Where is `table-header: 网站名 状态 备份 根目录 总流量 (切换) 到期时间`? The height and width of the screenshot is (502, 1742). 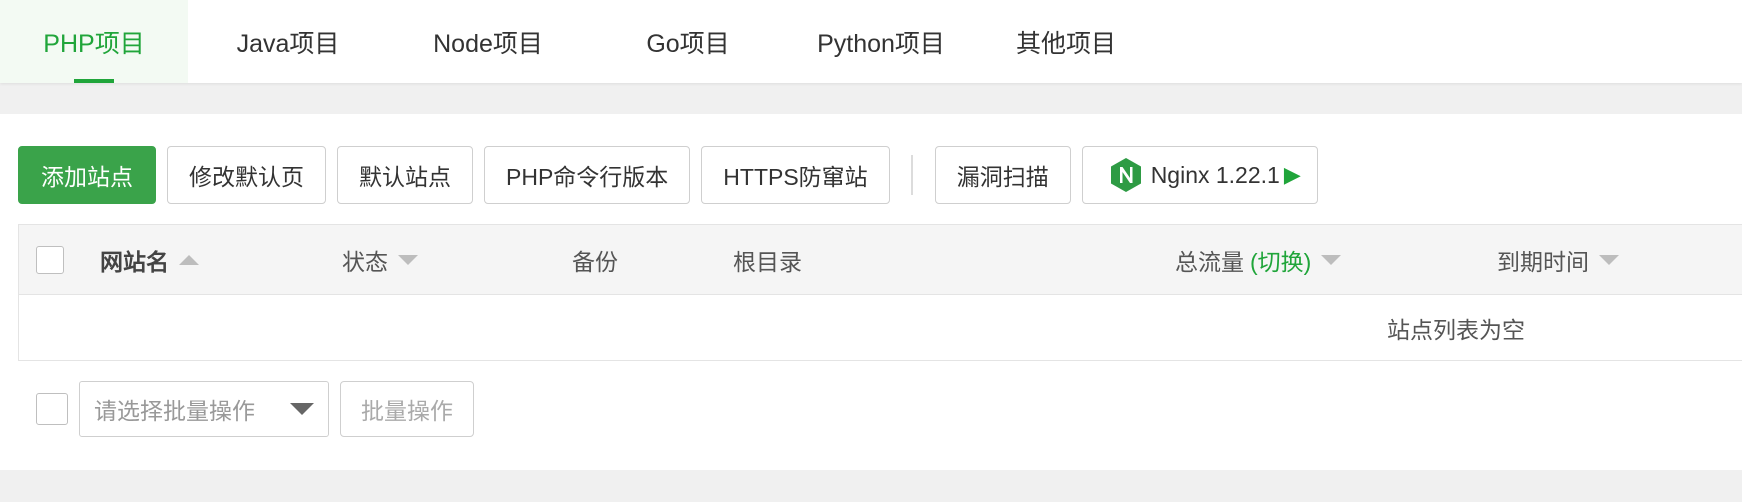
table-header: 网站名 状态 备份 根目录 总流量 (切换) 到期时间 is located at coordinates (880, 260).